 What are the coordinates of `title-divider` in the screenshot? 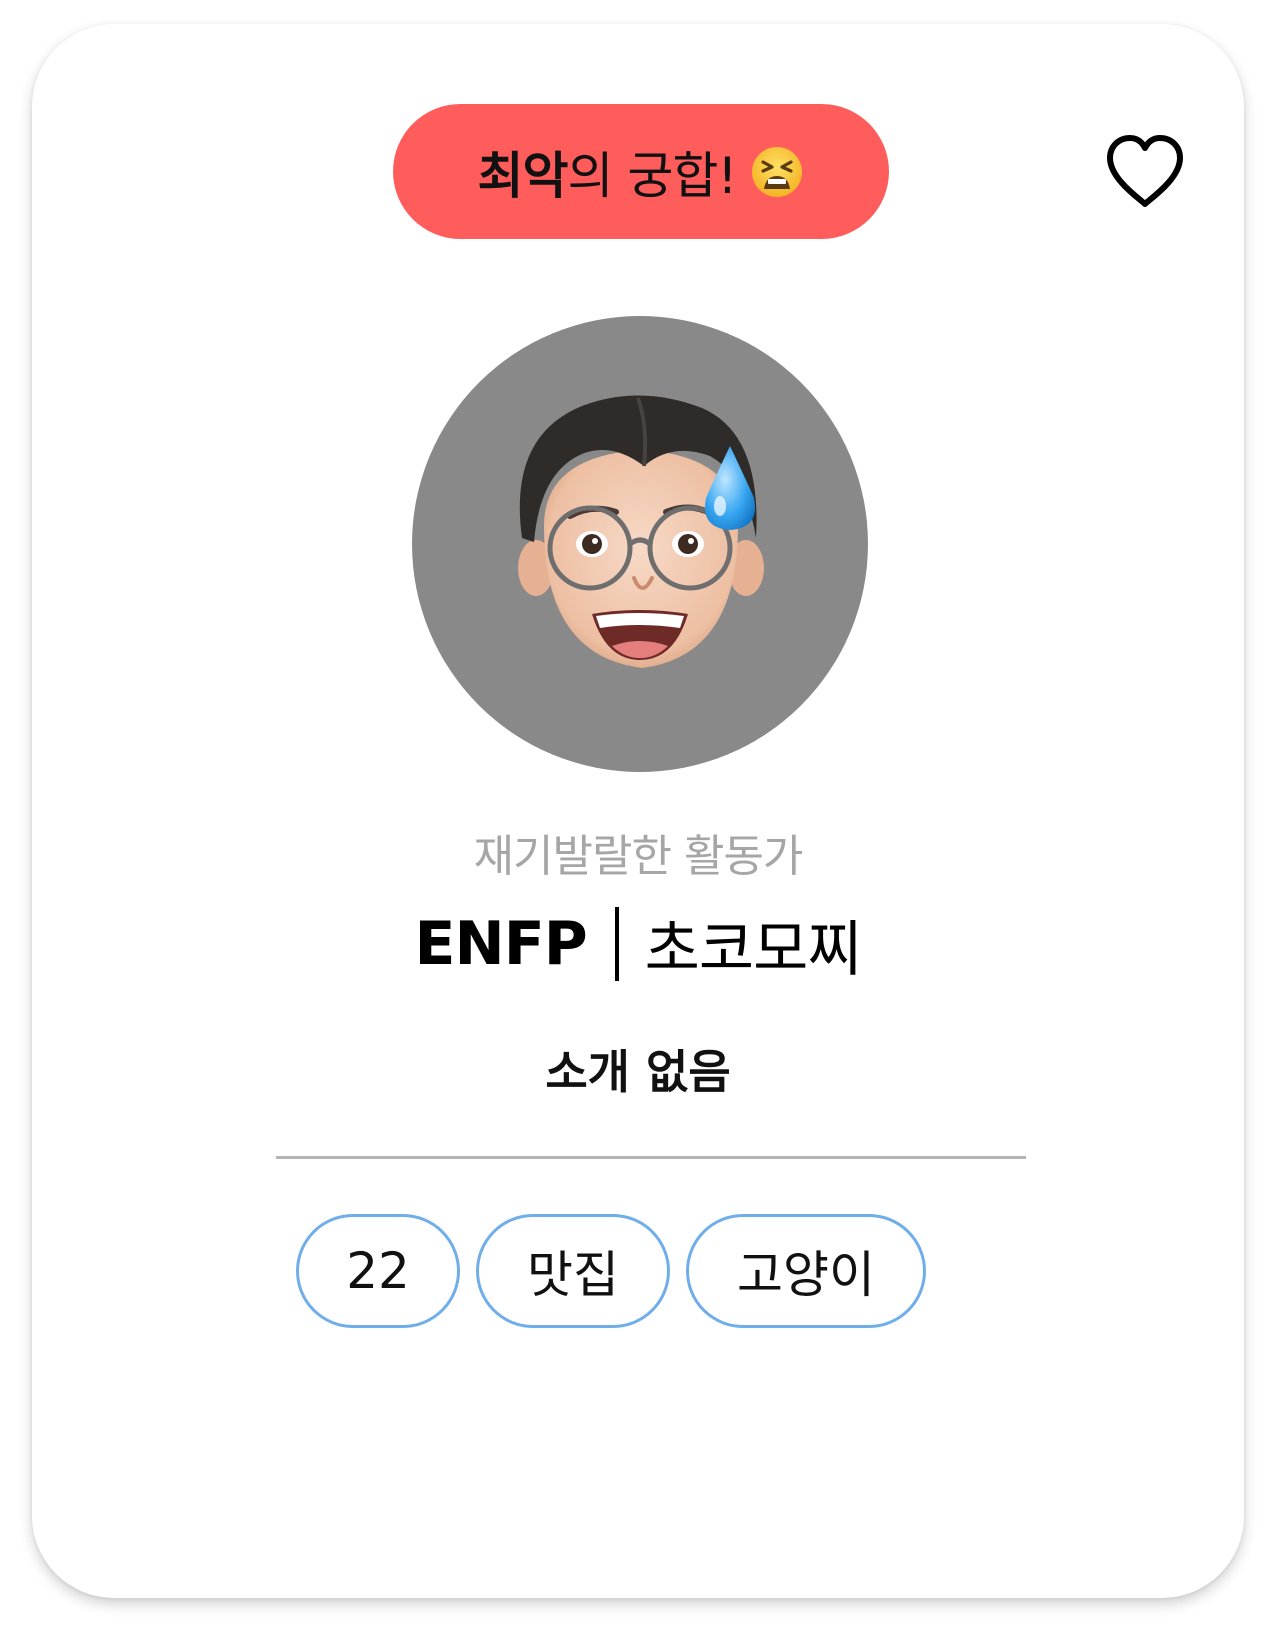 It's located at (616, 944).